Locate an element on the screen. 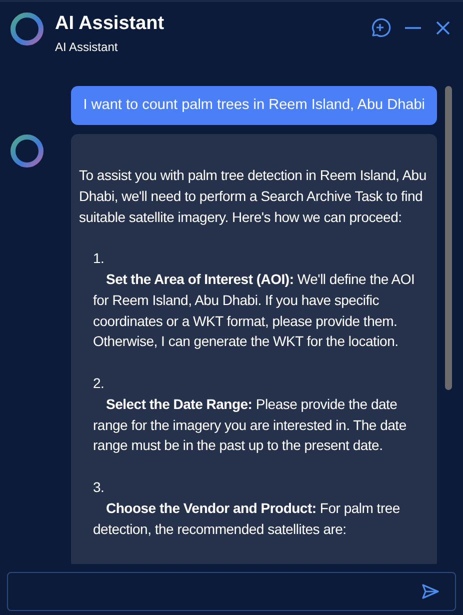 This screenshot has width=463, height=615. list-number: 2. is located at coordinates (98, 382).